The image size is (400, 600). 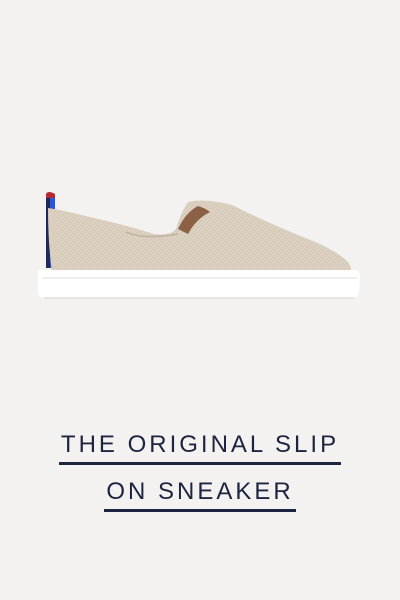 I want to click on shoe-sole, so click(x=199, y=284).